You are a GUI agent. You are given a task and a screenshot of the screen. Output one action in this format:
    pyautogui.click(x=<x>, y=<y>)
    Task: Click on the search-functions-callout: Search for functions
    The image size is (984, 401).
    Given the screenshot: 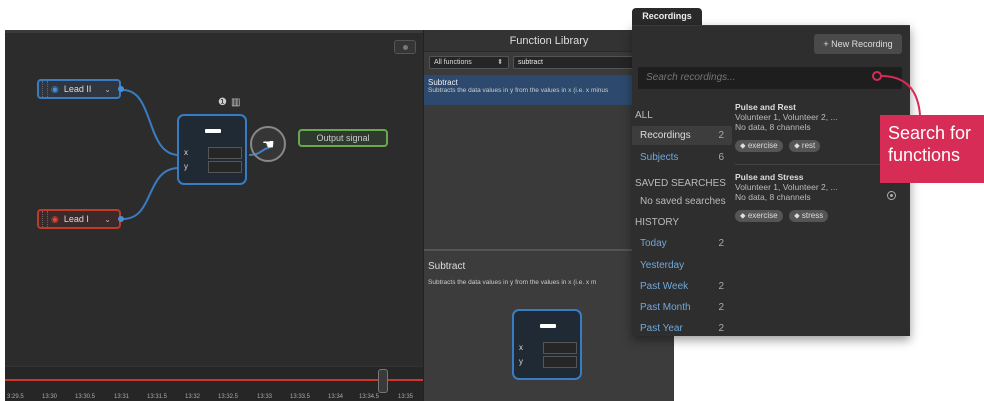 What is the action you would take?
    pyautogui.click(x=932, y=149)
    